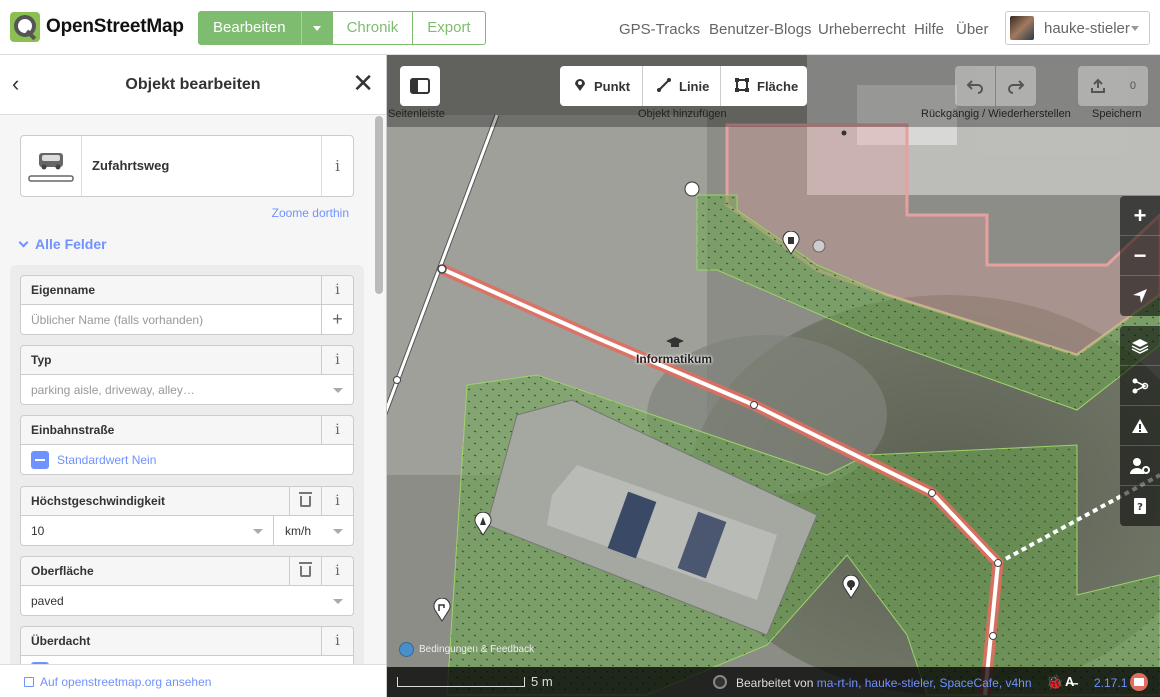  I want to click on edited-by-icon, so click(720, 682).